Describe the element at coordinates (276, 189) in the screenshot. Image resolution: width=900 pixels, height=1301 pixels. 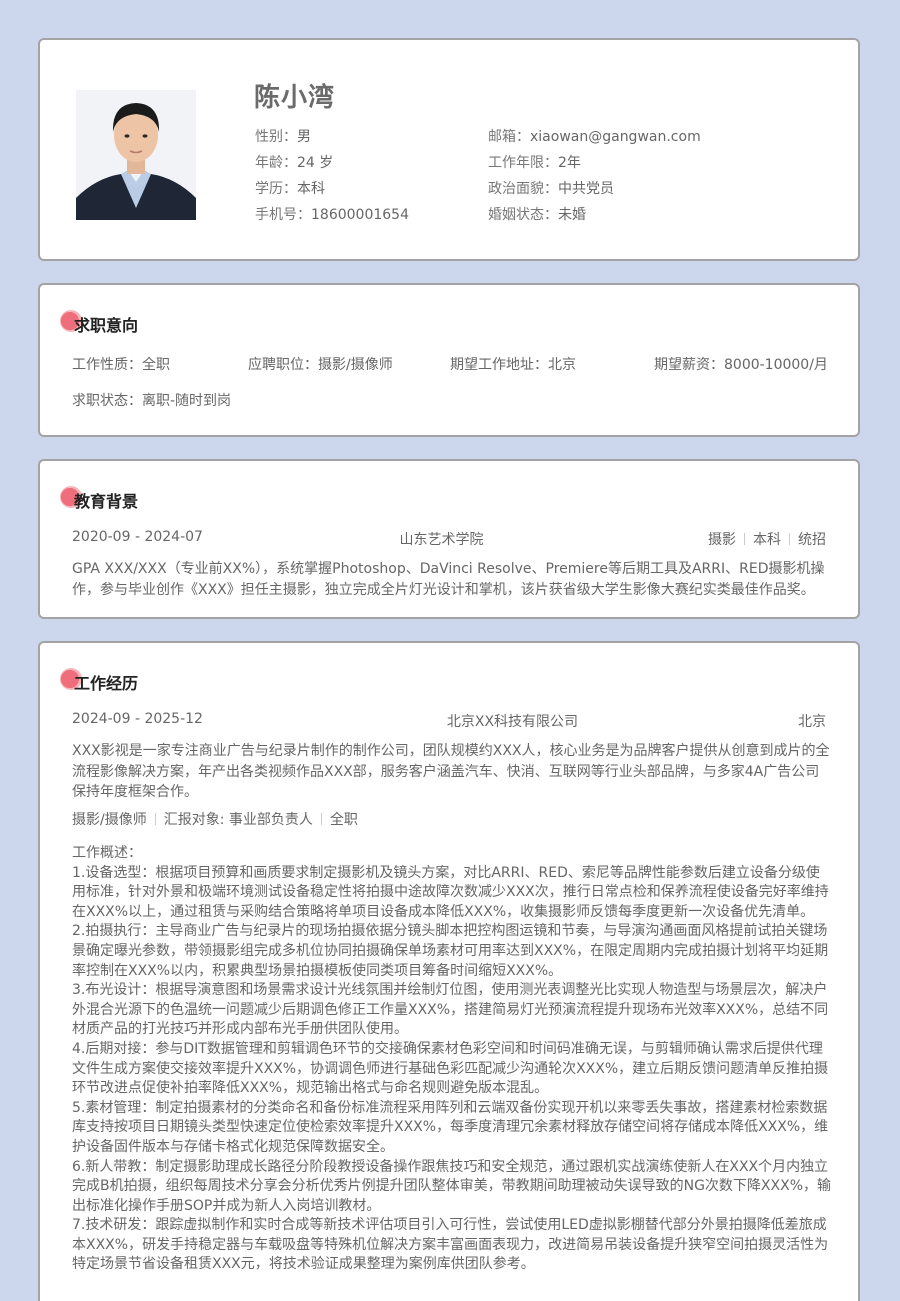
I see `degree-label: 学历：` at that location.